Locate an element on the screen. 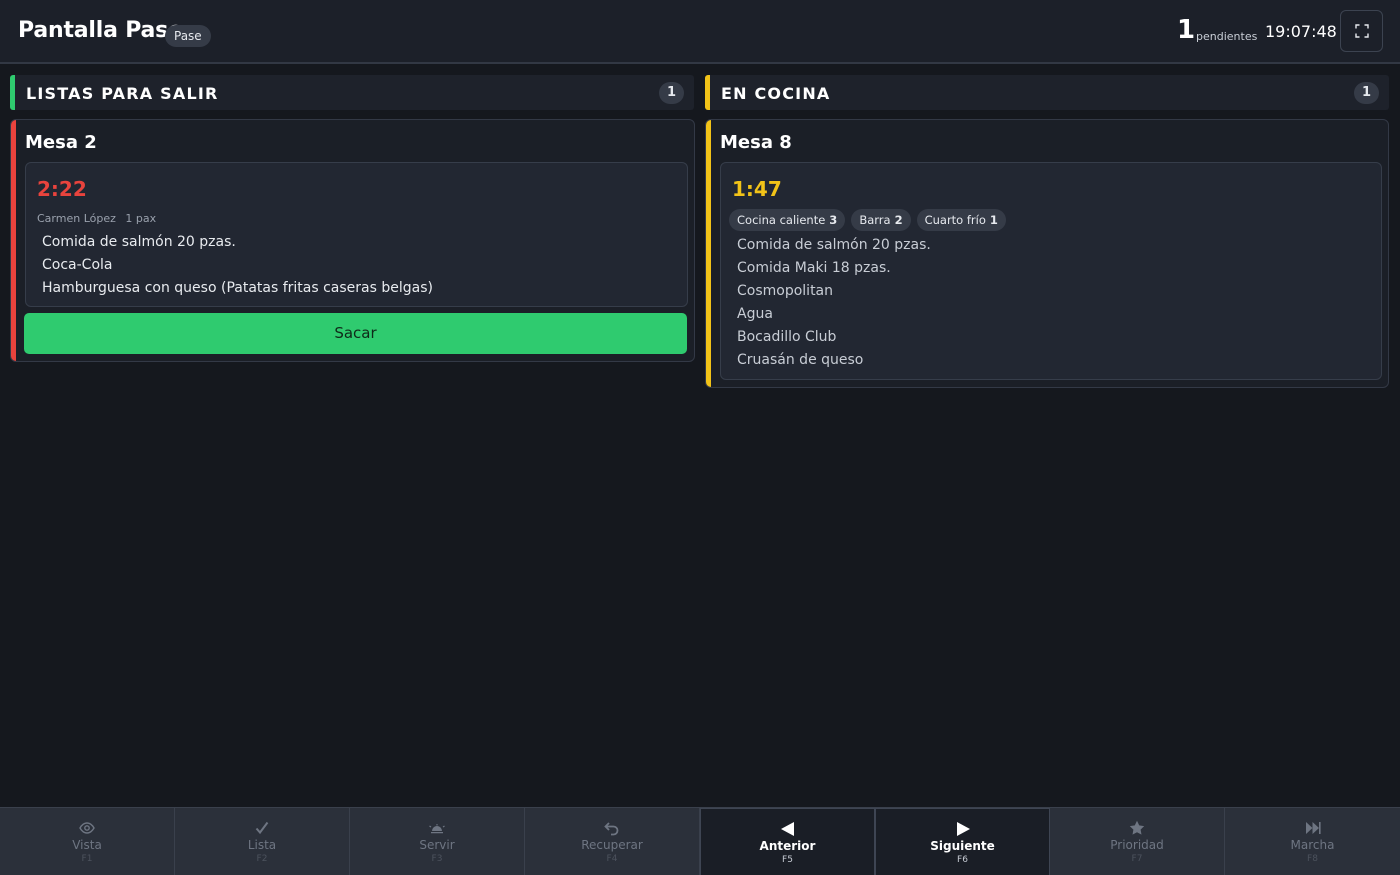  pending-count: 1 is located at coordinates (1186, 30).